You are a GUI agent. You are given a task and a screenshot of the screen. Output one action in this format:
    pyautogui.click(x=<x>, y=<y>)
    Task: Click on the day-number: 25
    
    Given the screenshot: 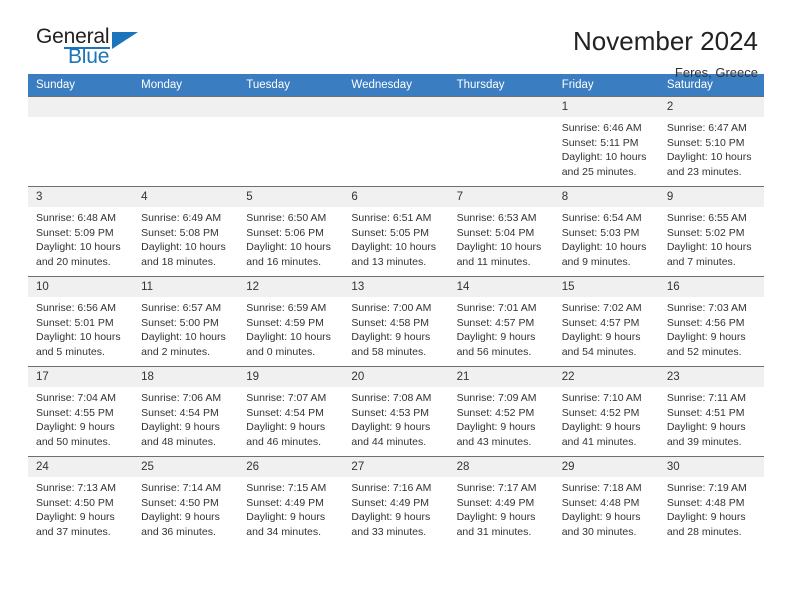 What is the action you would take?
    pyautogui.click(x=186, y=467)
    